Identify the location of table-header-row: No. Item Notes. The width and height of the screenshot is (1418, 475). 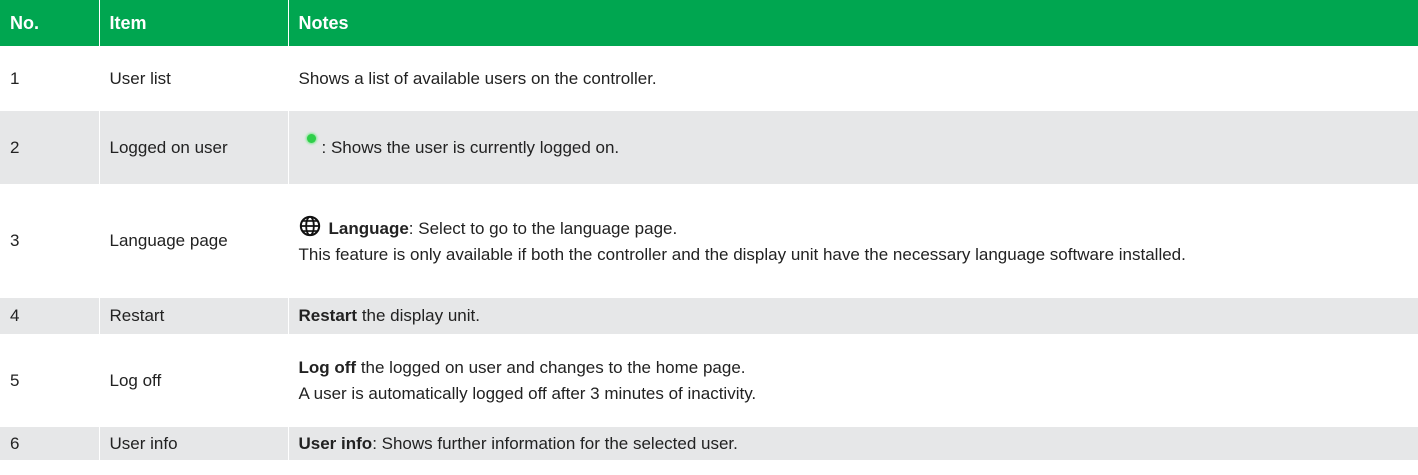
(709, 23).